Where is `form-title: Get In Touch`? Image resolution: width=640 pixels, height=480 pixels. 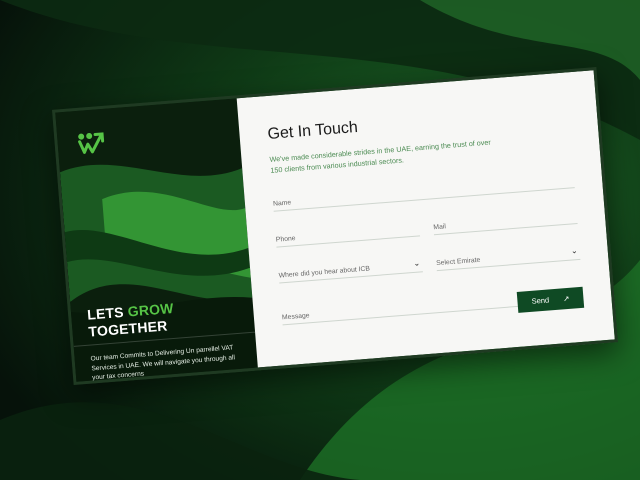 form-title: Get In Touch is located at coordinates (312, 130).